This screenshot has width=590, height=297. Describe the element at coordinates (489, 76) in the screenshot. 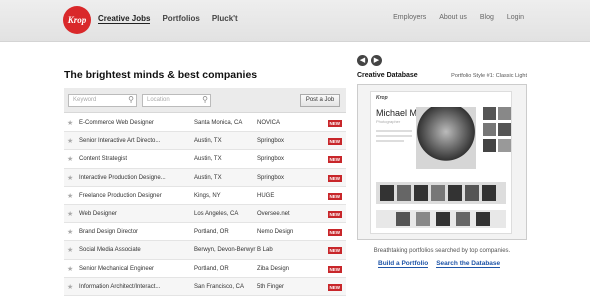

I see `portfolio-style-label: Portfolio Style #1: Classic Light` at that location.